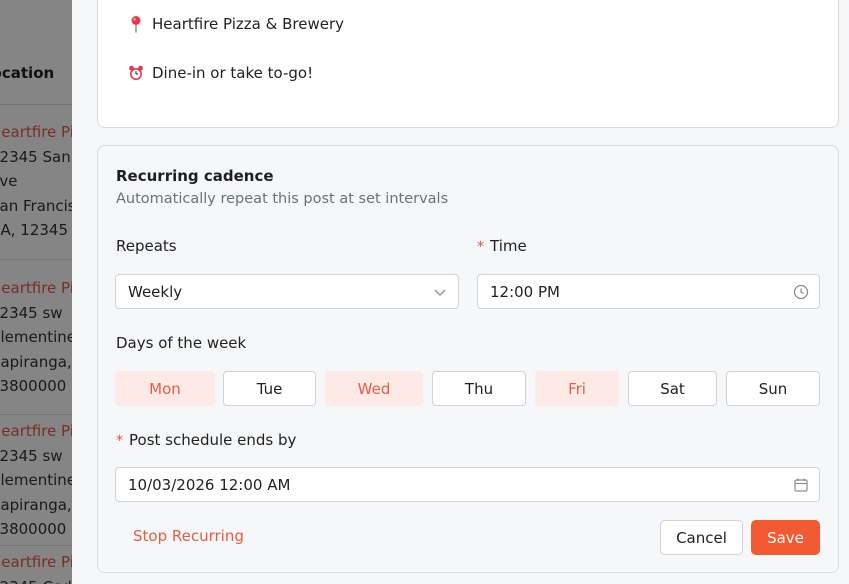 The width and height of the screenshot is (849, 584). Describe the element at coordinates (136, 73) in the screenshot. I see `alarm-clock-icon` at that location.